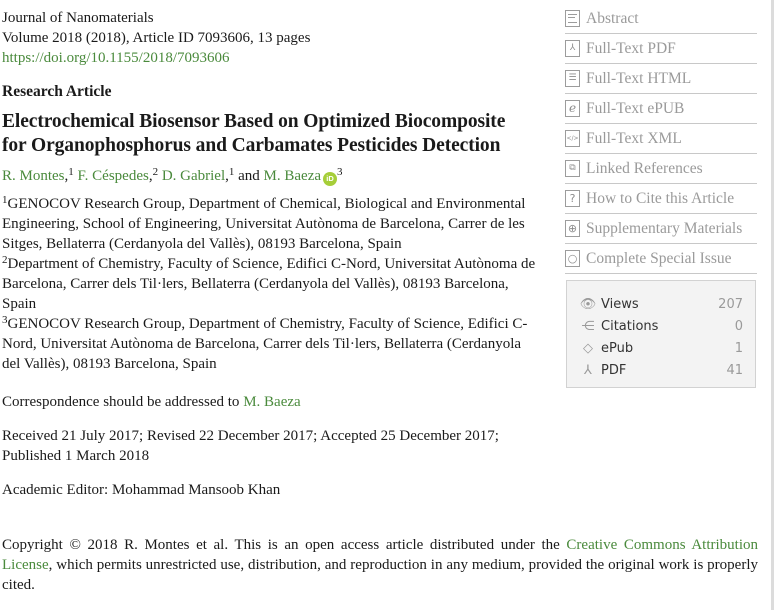 The height and width of the screenshot is (610, 774). I want to click on metric-epub: ◇ ePub 1, so click(661, 348).